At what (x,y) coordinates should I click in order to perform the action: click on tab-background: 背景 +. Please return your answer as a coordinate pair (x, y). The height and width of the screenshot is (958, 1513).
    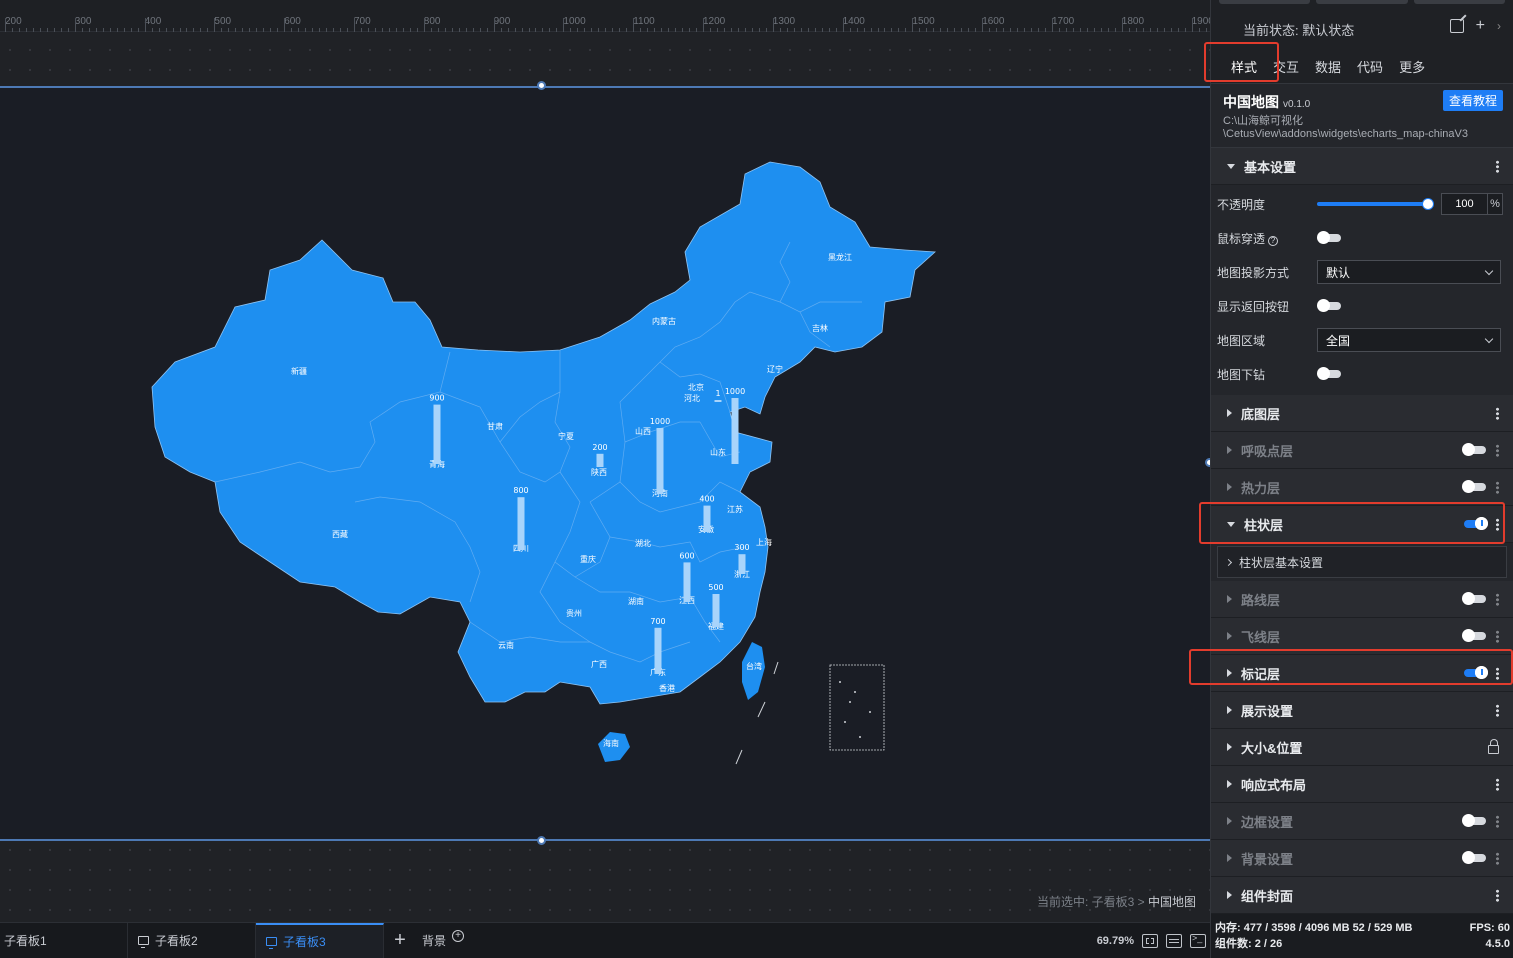
    Looking at the image, I should click on (443, 940).